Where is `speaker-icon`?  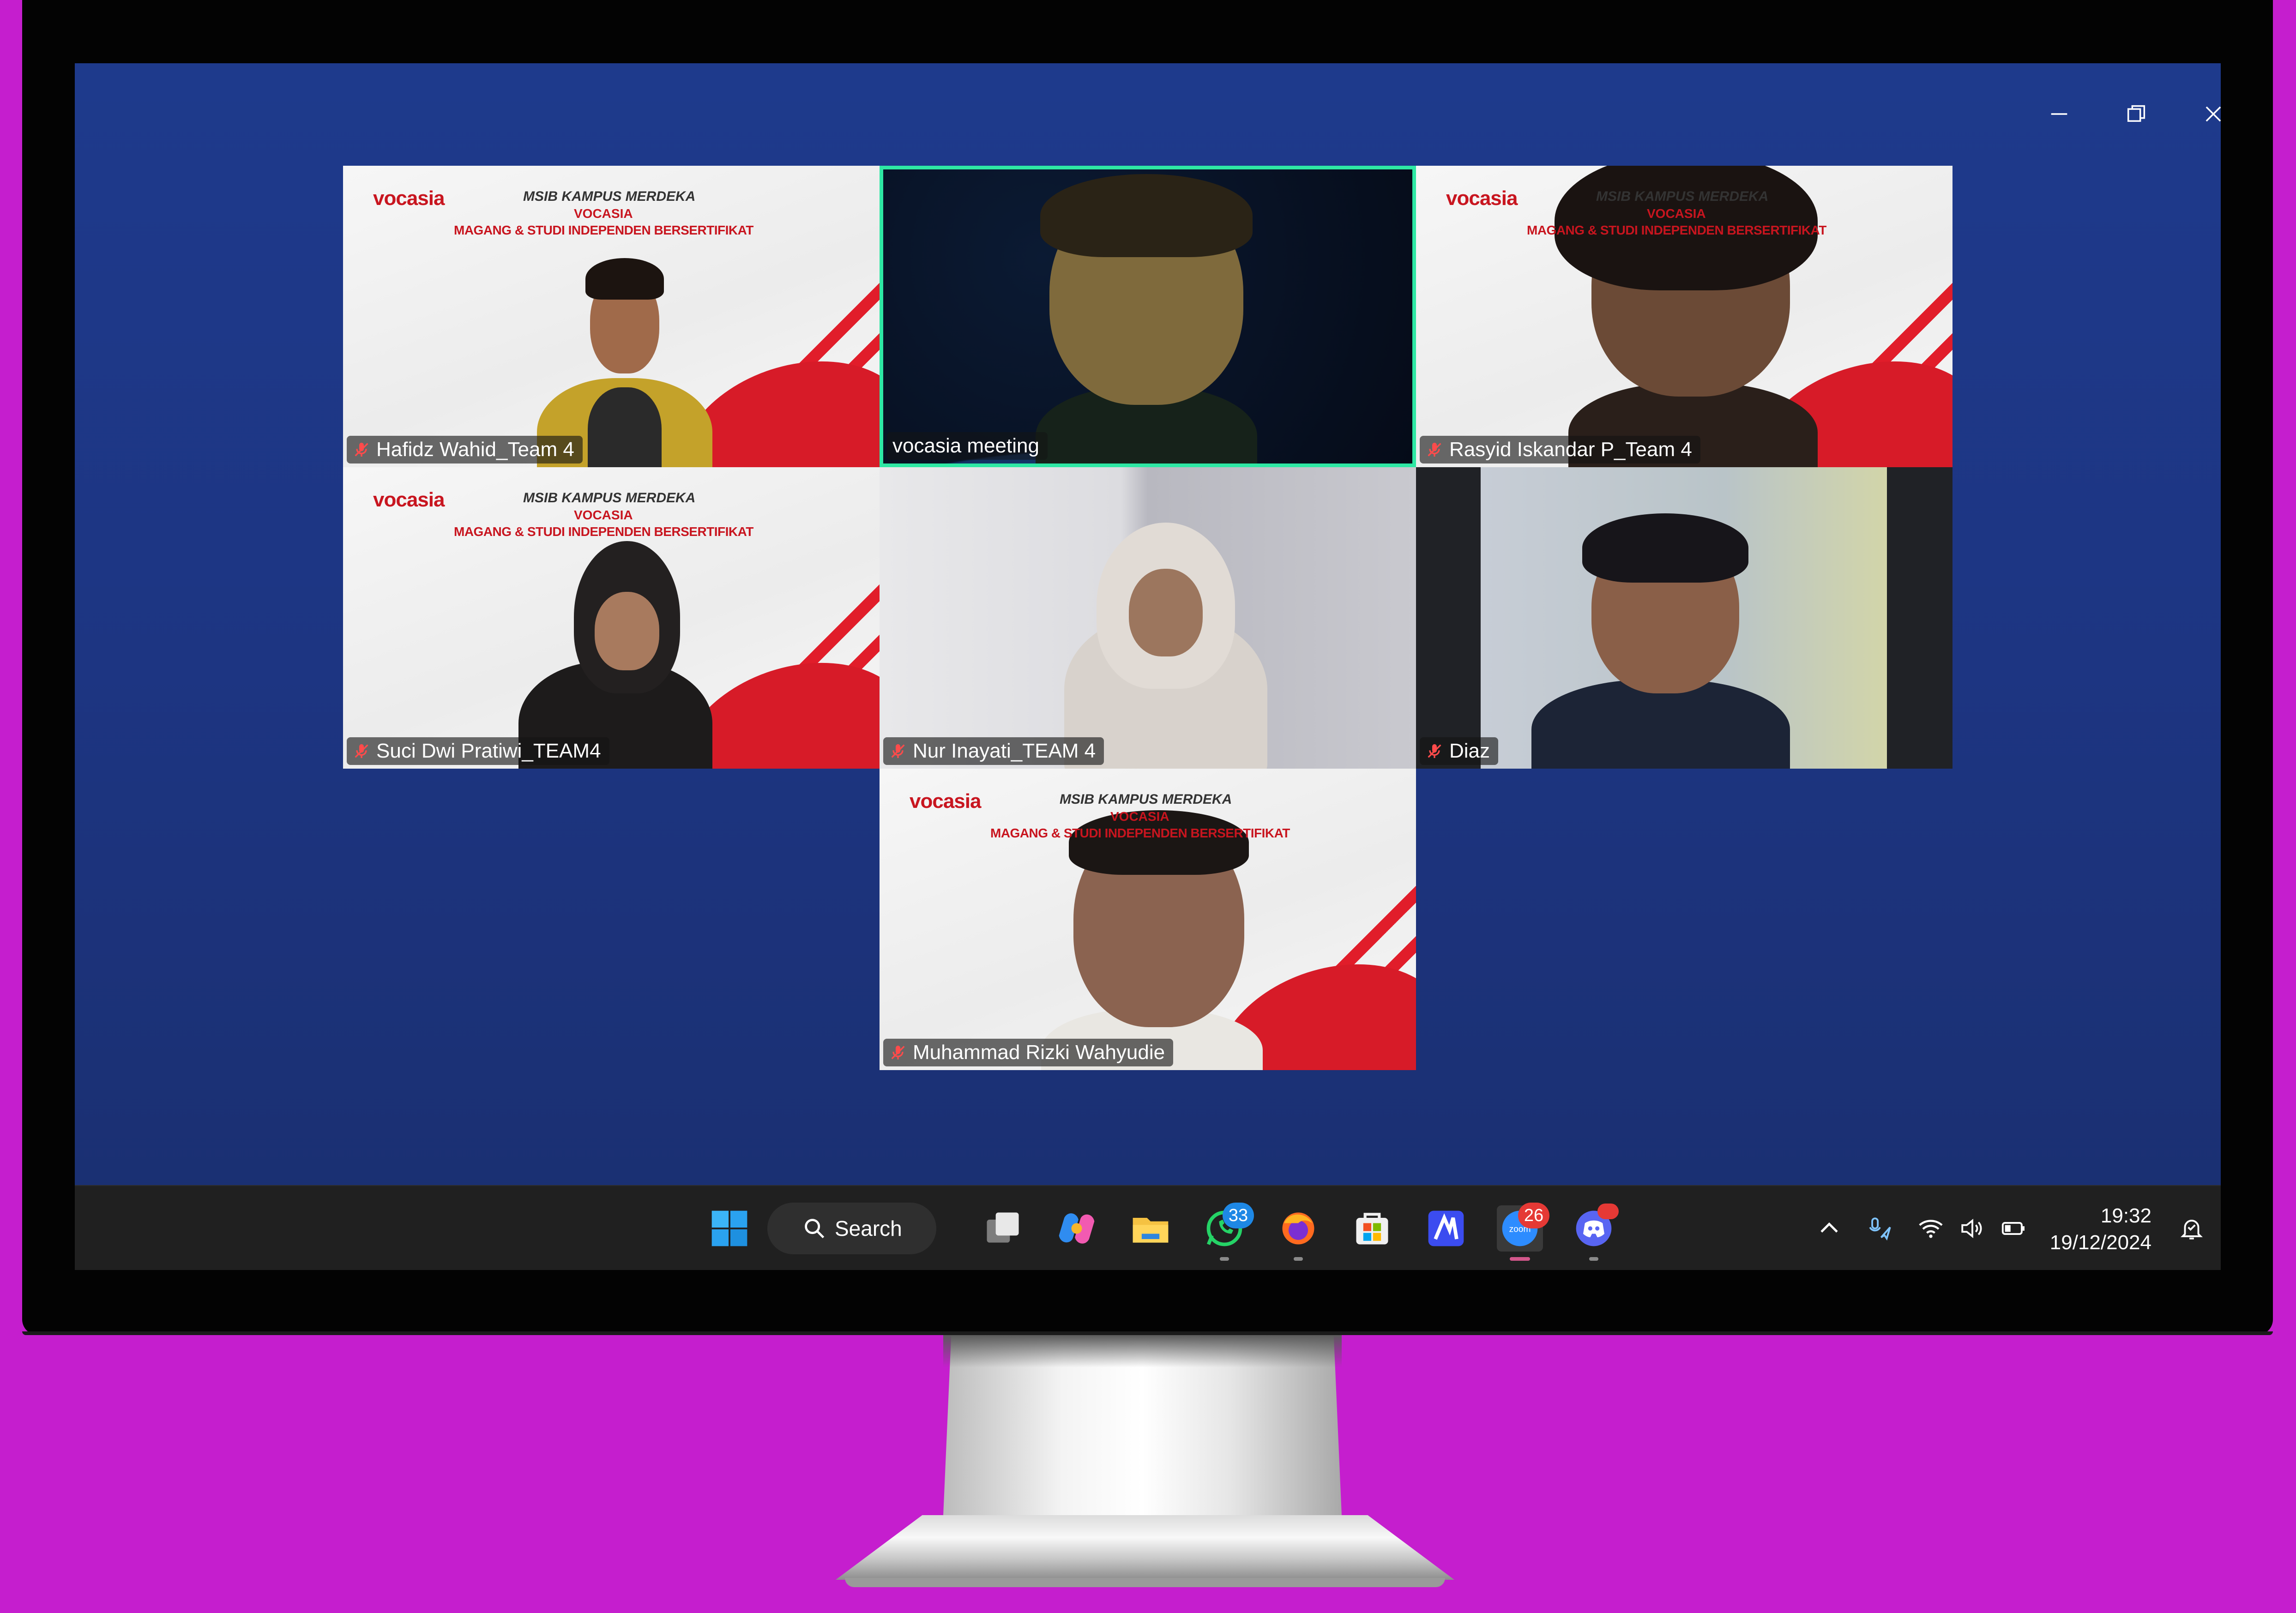 speaker-icon is located at coordinates (1971, 1228).